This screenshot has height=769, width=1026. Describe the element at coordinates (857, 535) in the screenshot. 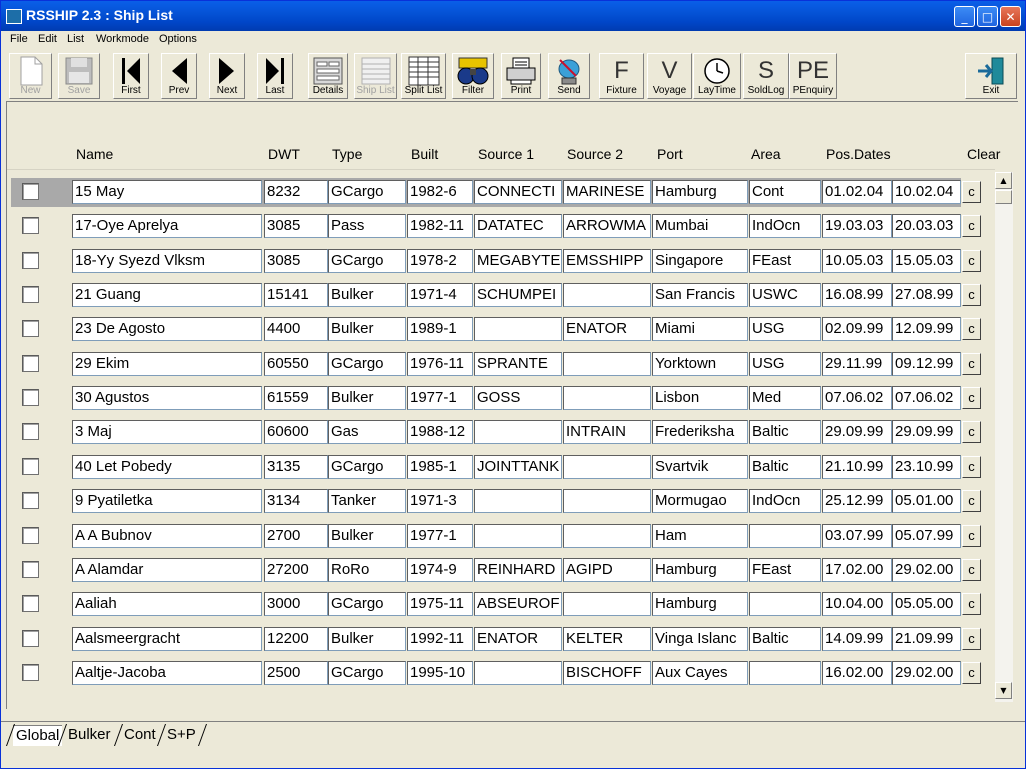

I see `cell-pos-from: 03.07.99` at that location.